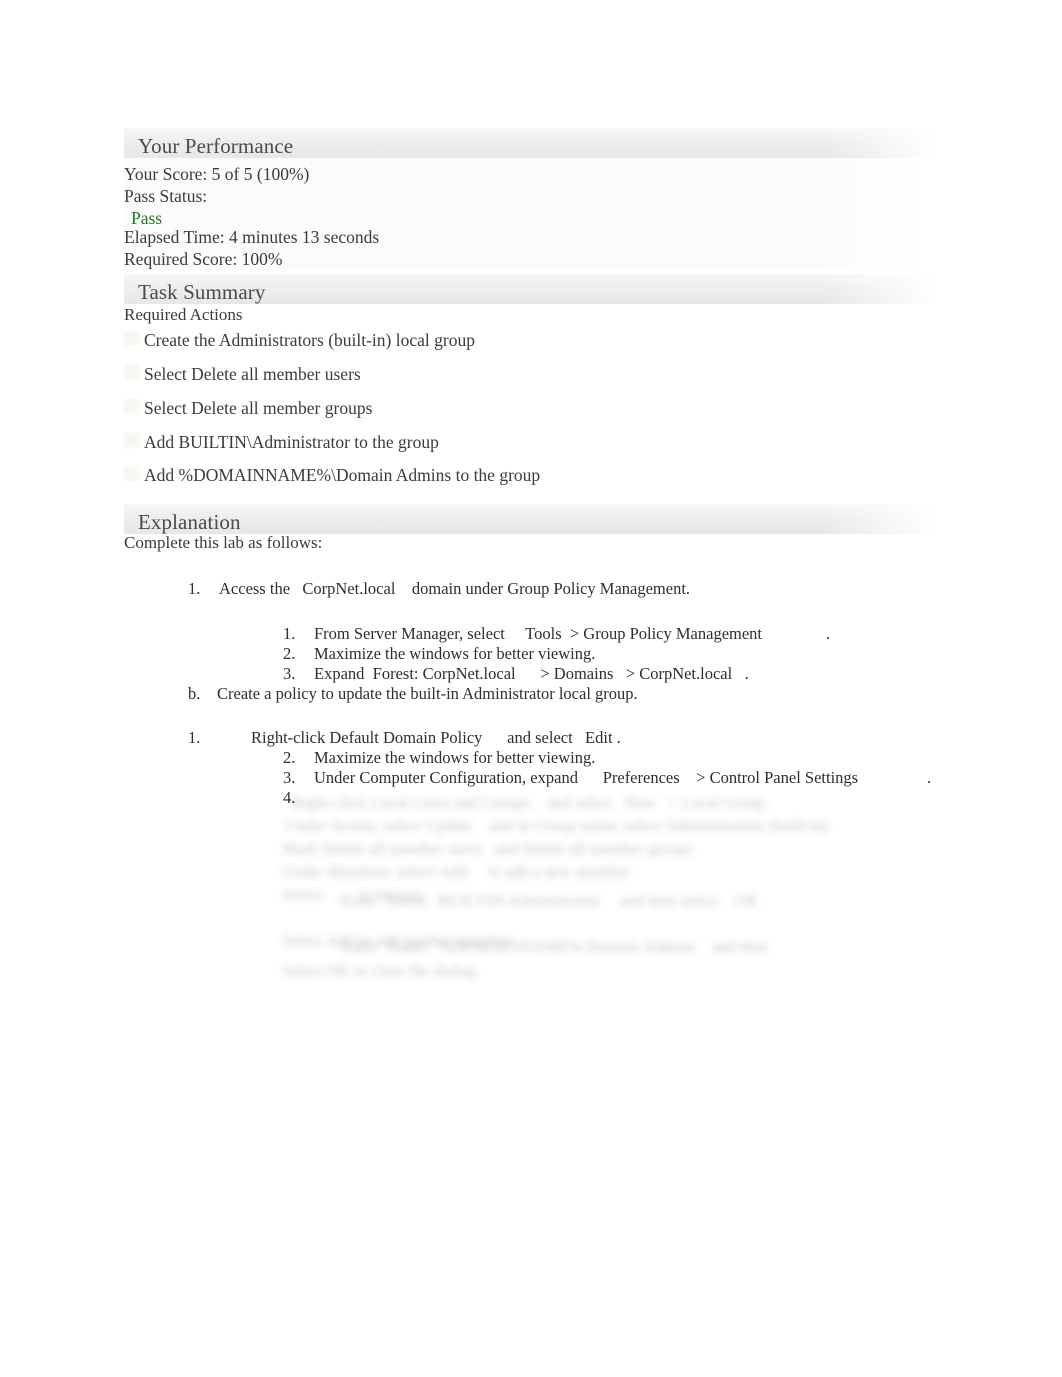 The height and width of the screenshot is (1377, 1062). Describe the element at coordinates (216, 146) in the screenshot. I see `performance-section-title: Your Performance` at that location.